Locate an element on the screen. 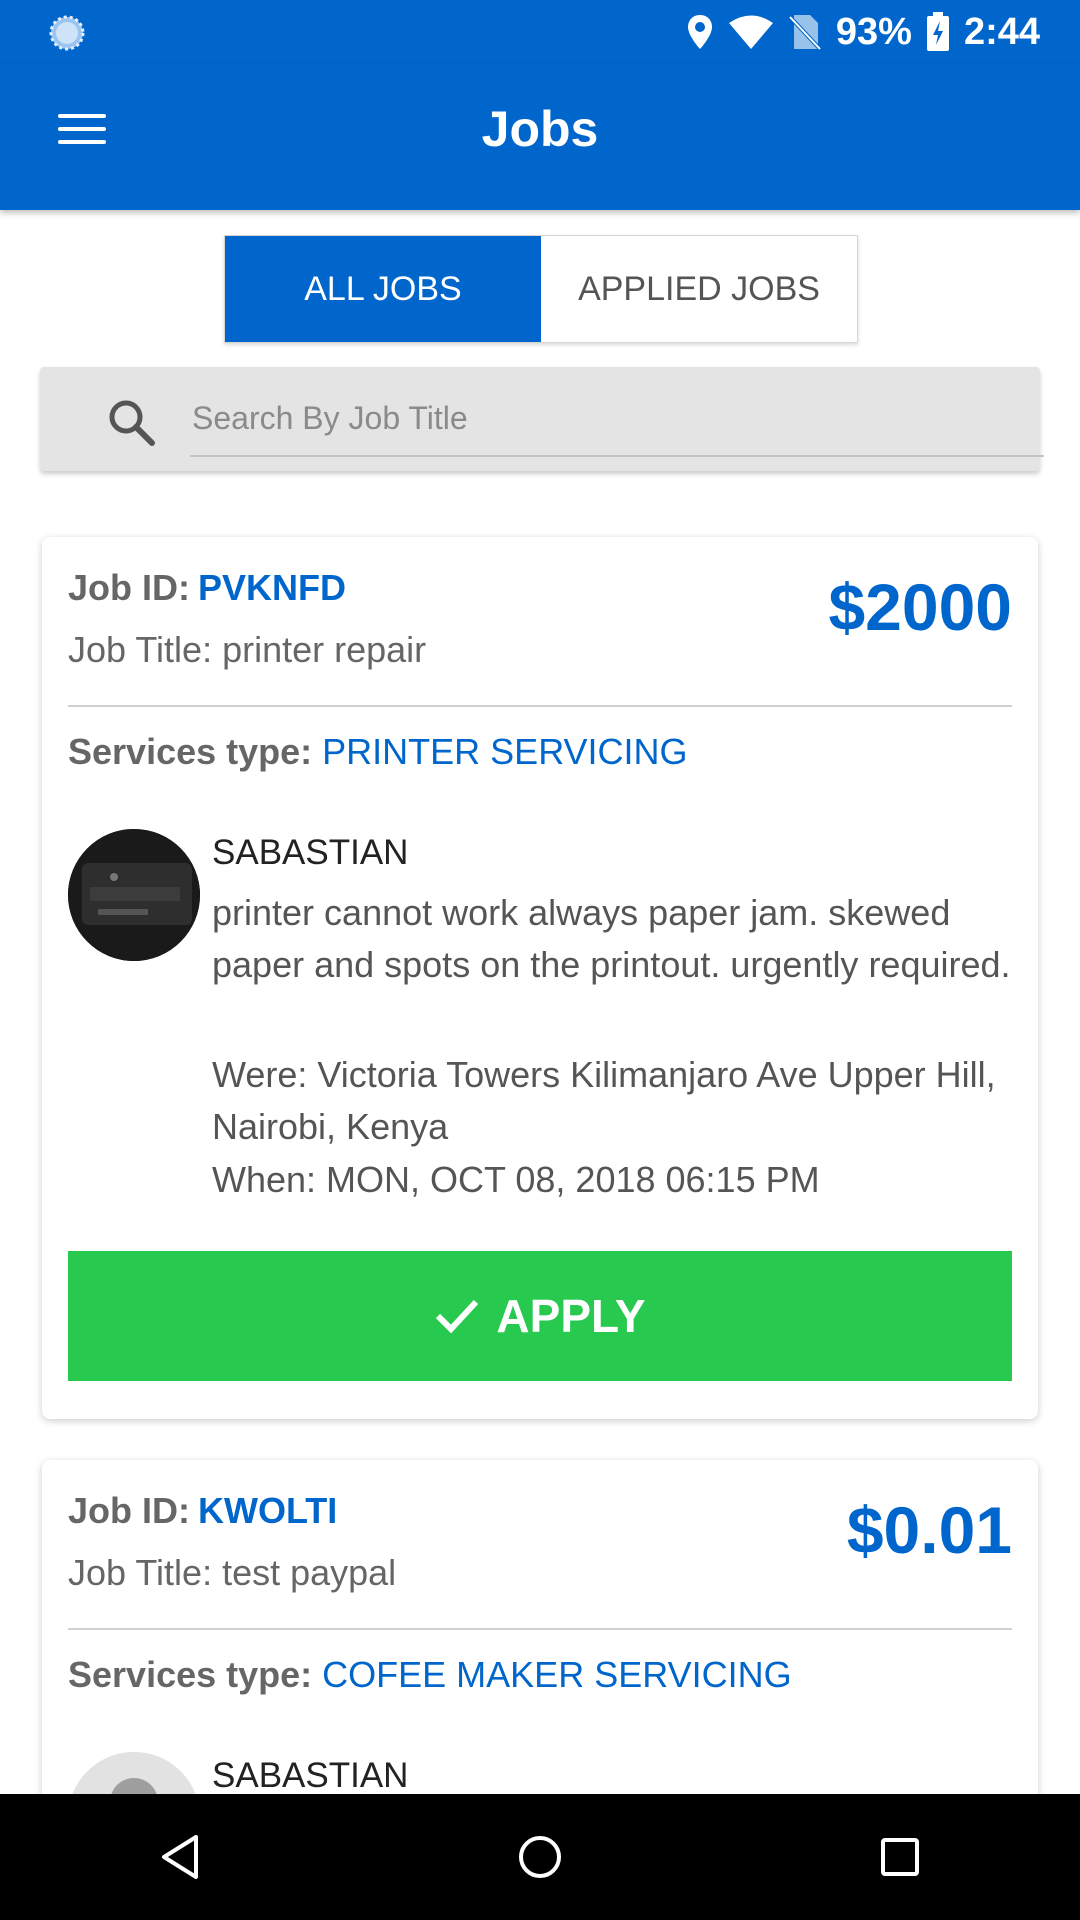 Image resolution: width=1080 pixels, height=1920 pixels. home-icon is located at coordinates (540, 1857).